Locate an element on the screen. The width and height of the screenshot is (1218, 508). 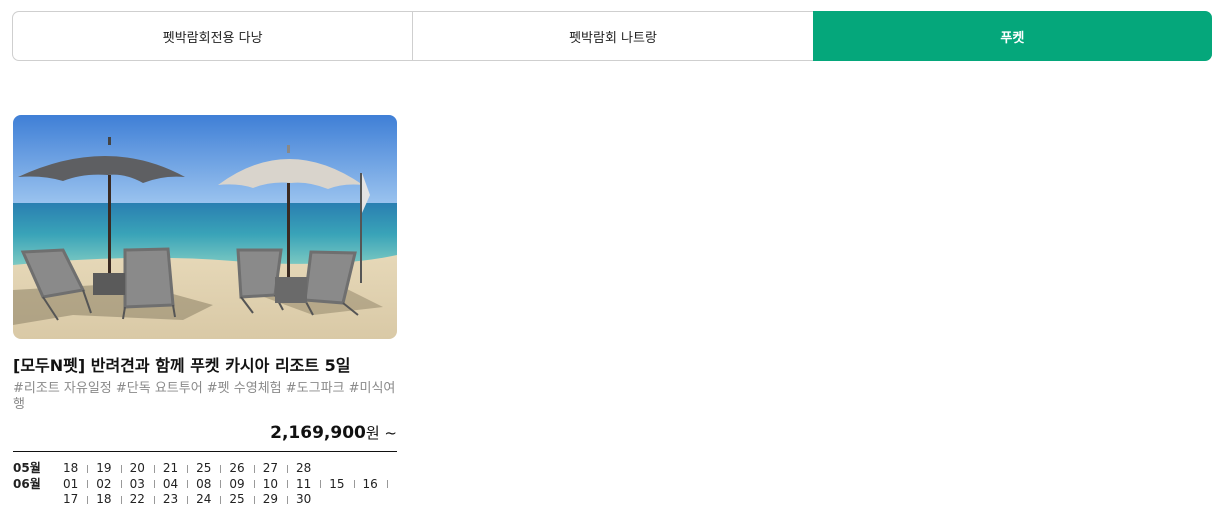
departure-date: 20 is located at coordinates (146, 469).